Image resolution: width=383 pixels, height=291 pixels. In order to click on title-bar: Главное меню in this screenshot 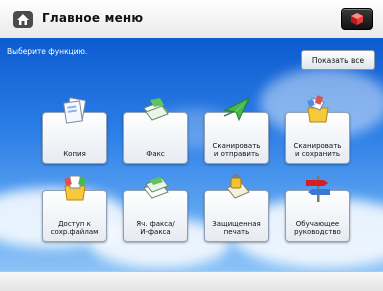, I will do `click(191, 19)`.